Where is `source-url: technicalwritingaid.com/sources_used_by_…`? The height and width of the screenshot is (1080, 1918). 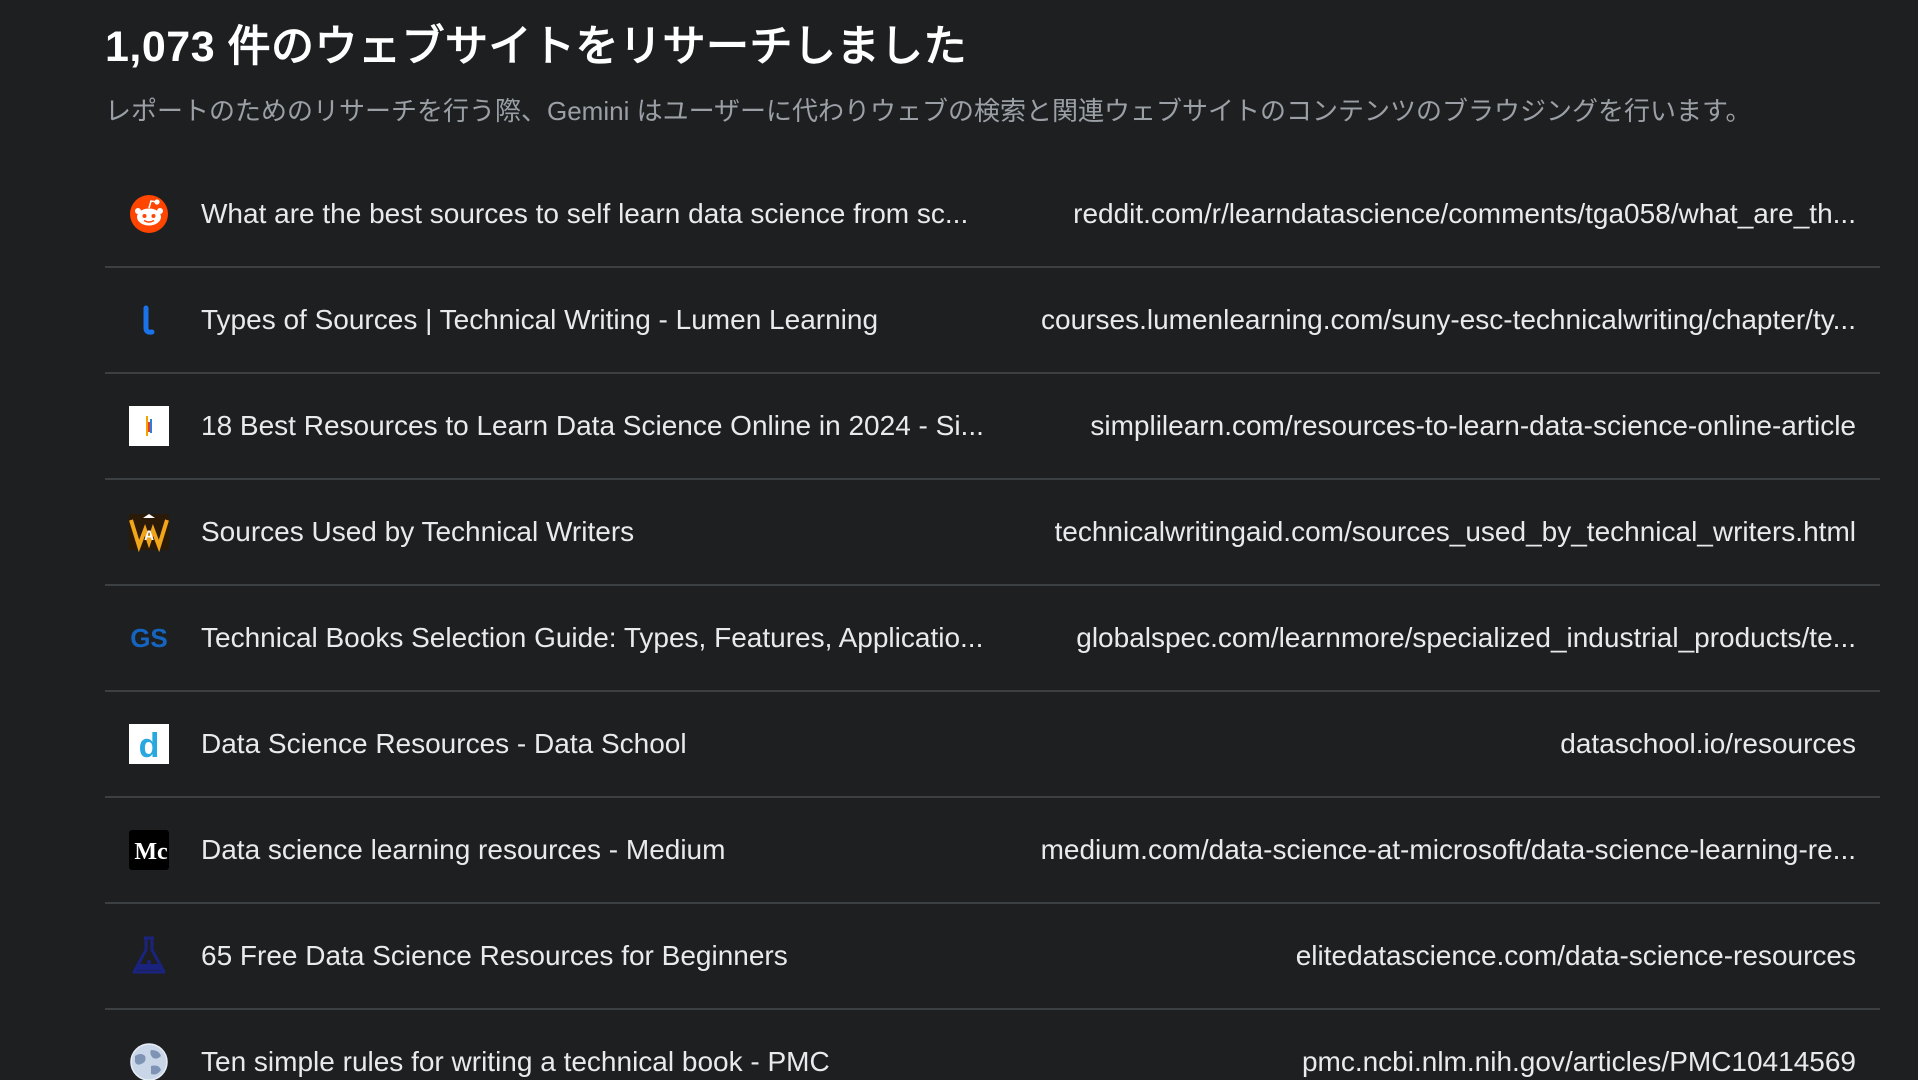
source-url: technicalwritingaid.com/sources_used_by_… is located at coordinates (1456, 532).